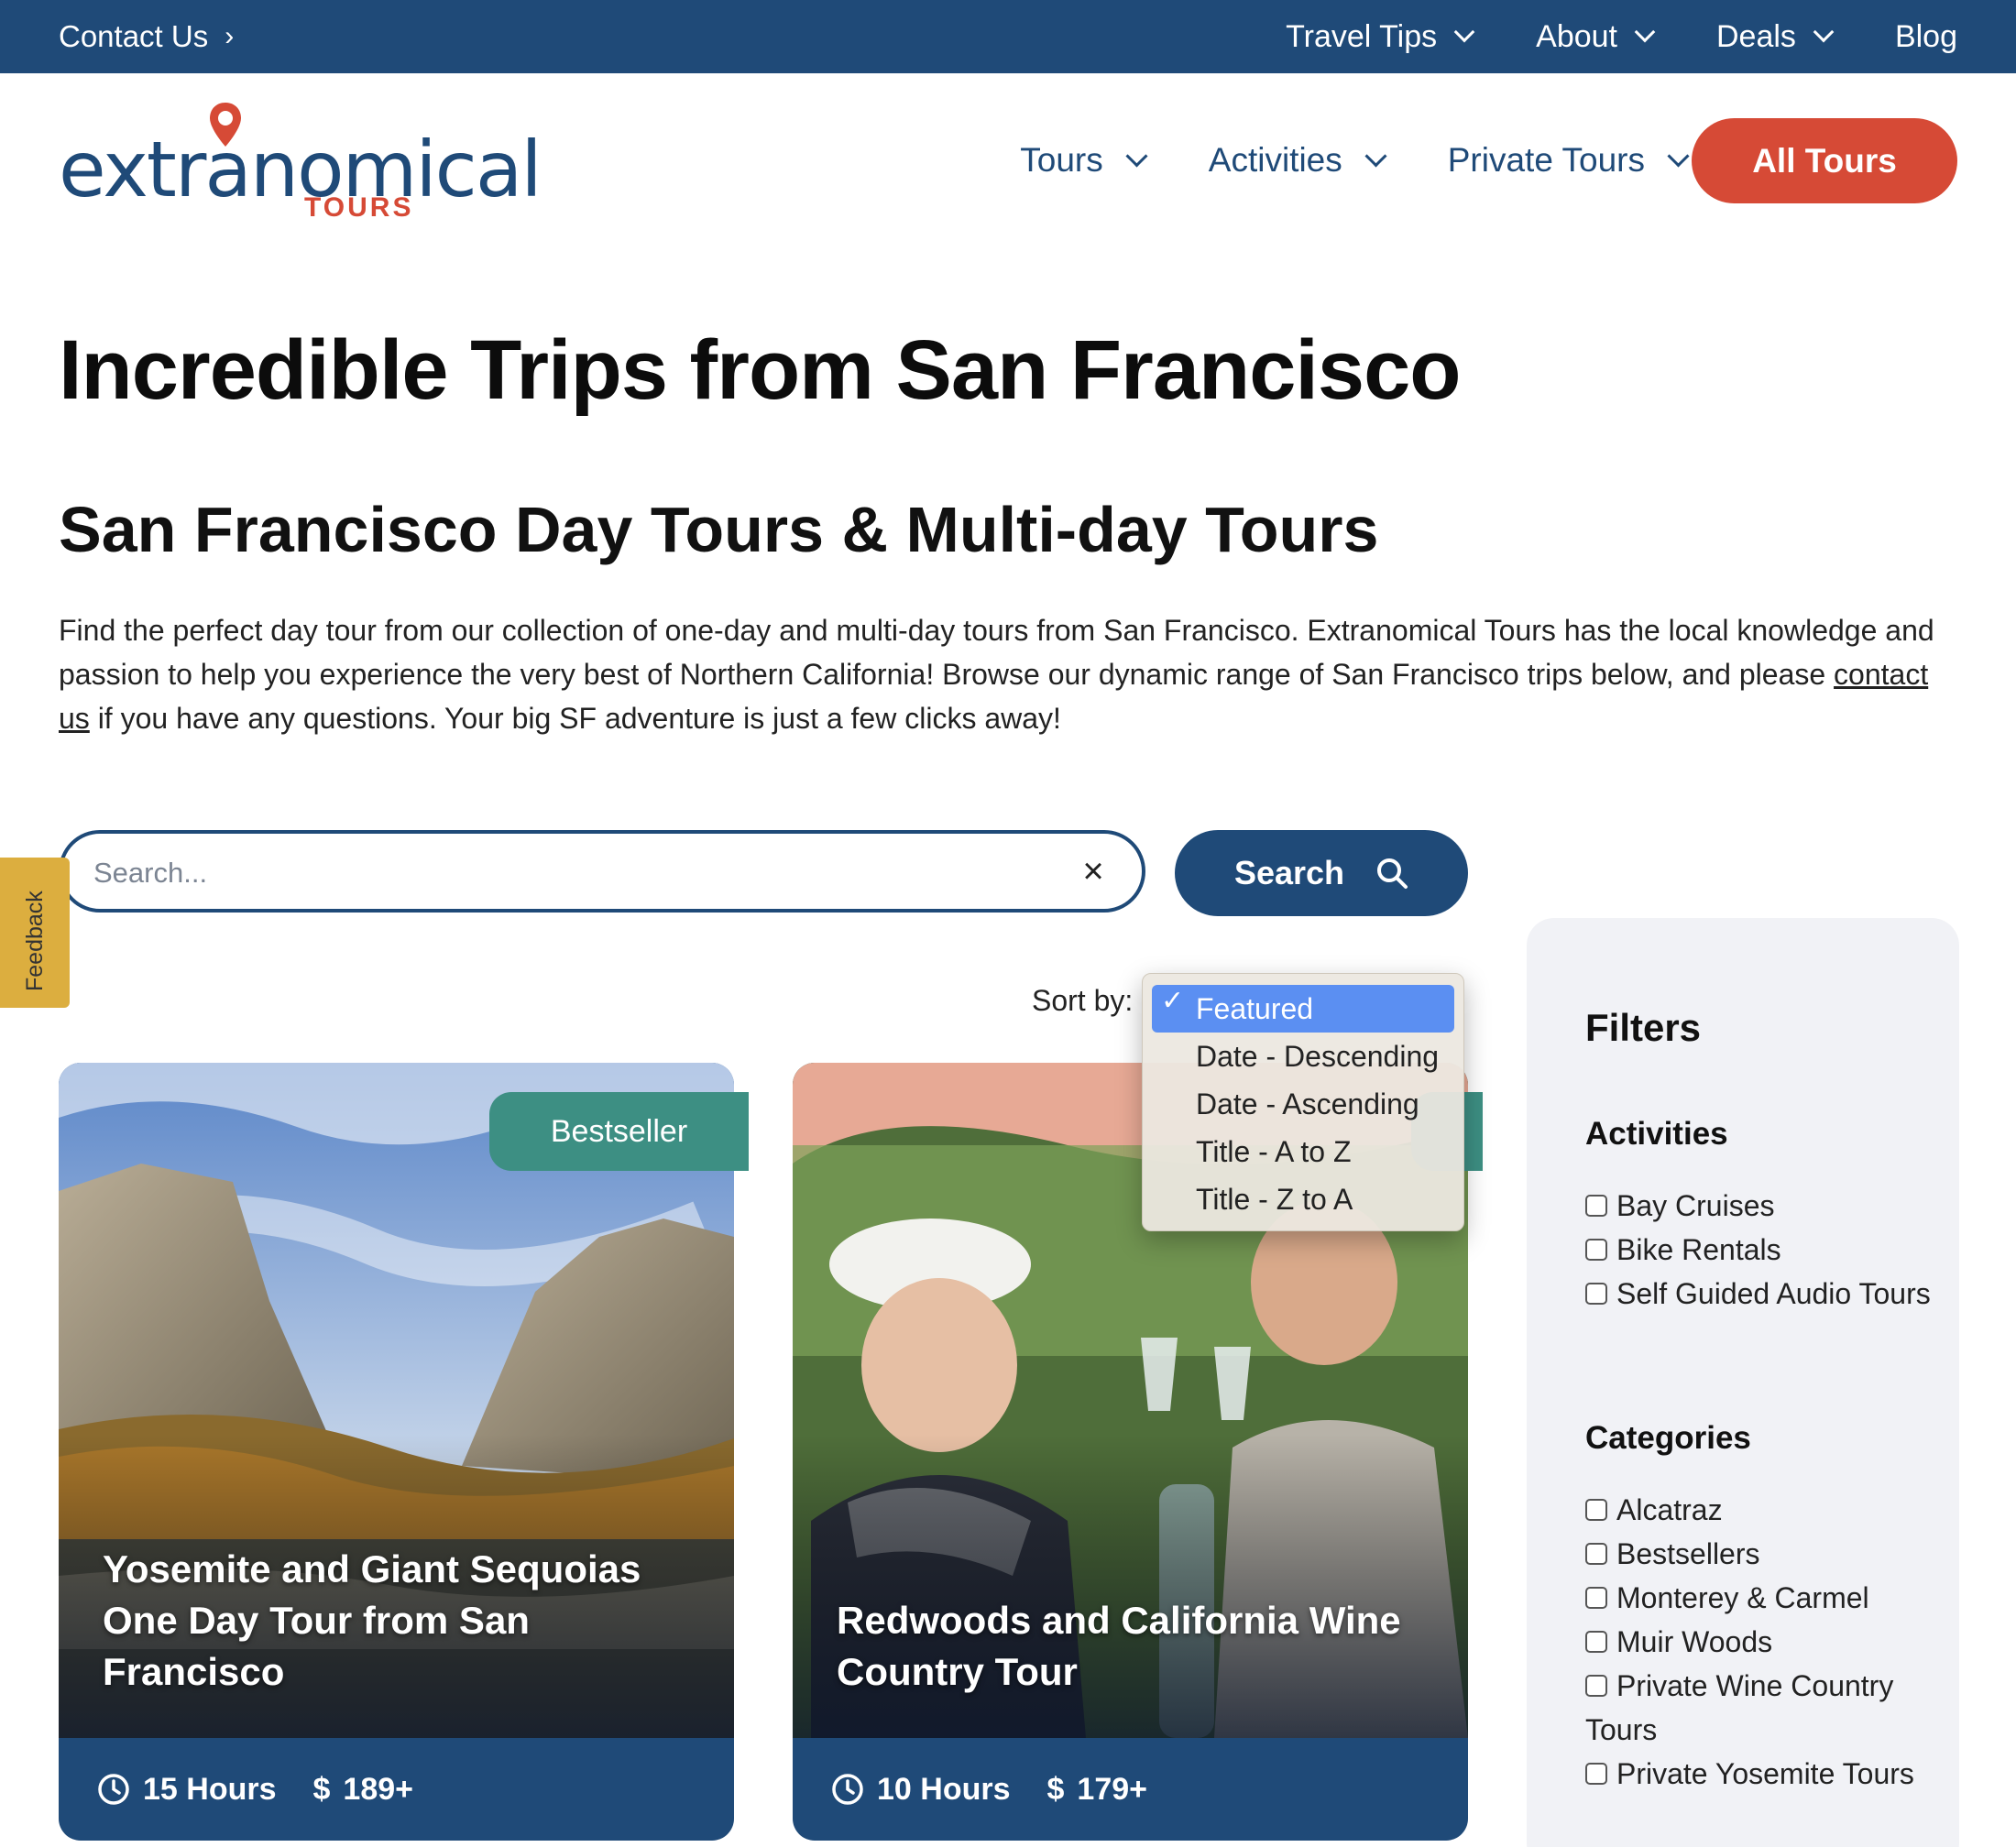 The width and height of the screenshot is (2016, 1847). I want to click on filter-item: Muir Woods, so click(1759, 1642).